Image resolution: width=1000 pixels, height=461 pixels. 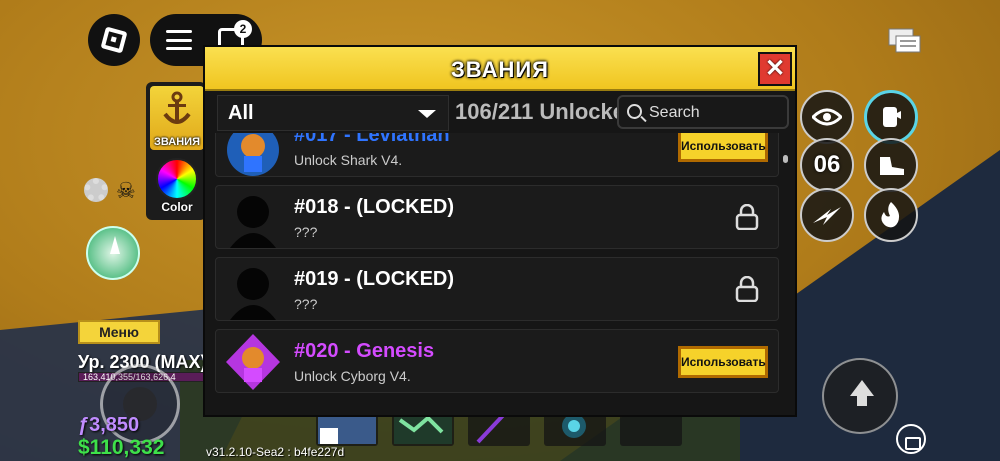 I want to click on hamburger-menu-icon, so click(x=179, y=40).